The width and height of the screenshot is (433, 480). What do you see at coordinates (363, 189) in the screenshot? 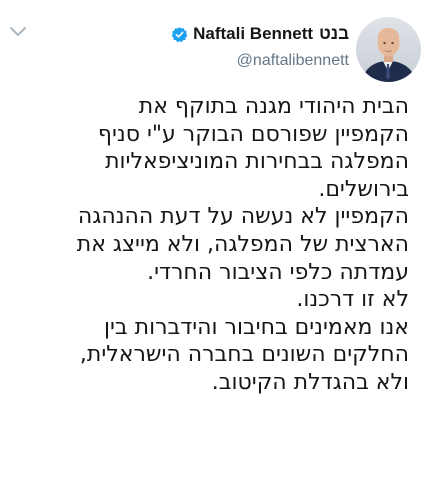
I see `tweet-text-line: בירושלים.` at bounding box center [363, 189].